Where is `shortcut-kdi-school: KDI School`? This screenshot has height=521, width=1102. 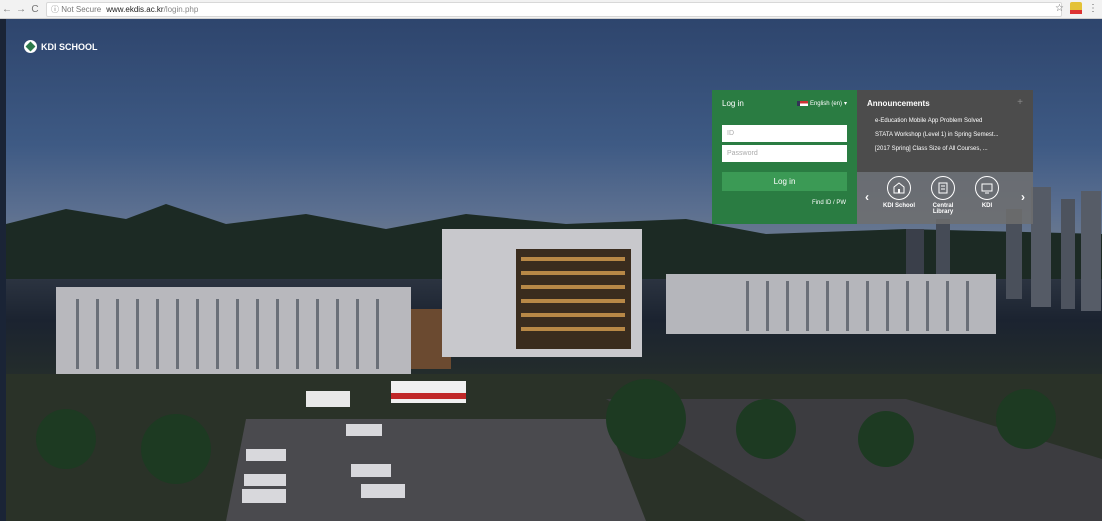
shortcut-kdi-school: KDI School is located at coordinates (899, 195).